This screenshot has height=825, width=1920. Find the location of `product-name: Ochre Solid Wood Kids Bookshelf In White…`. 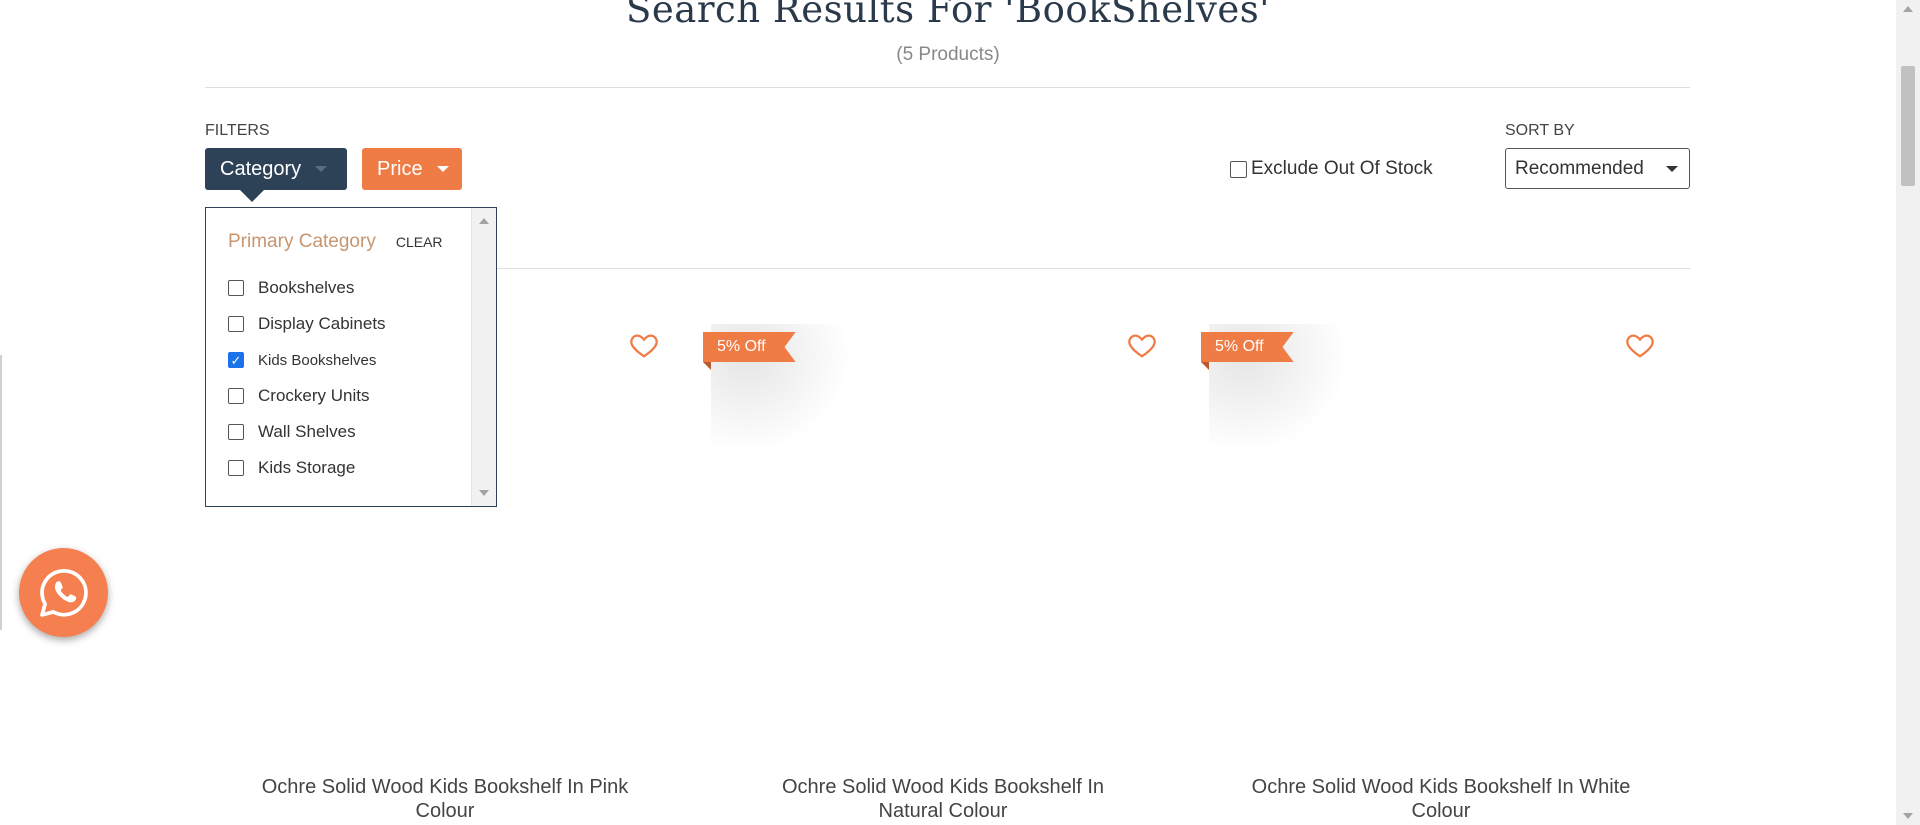

product-name: Ochre Solid Wood Kids Bookshelf In White… is located at coordinates (1441, 799).